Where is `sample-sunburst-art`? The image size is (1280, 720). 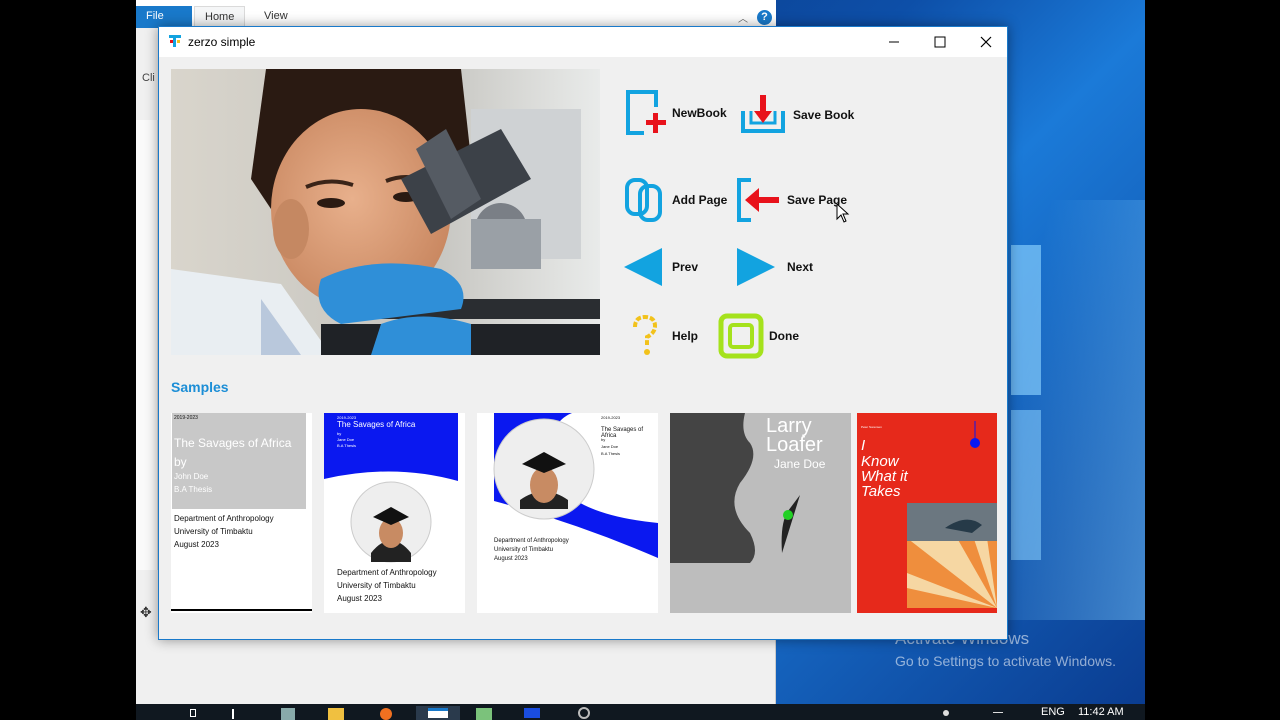 sample-sunburst-art is located at coordinates (952, 514).